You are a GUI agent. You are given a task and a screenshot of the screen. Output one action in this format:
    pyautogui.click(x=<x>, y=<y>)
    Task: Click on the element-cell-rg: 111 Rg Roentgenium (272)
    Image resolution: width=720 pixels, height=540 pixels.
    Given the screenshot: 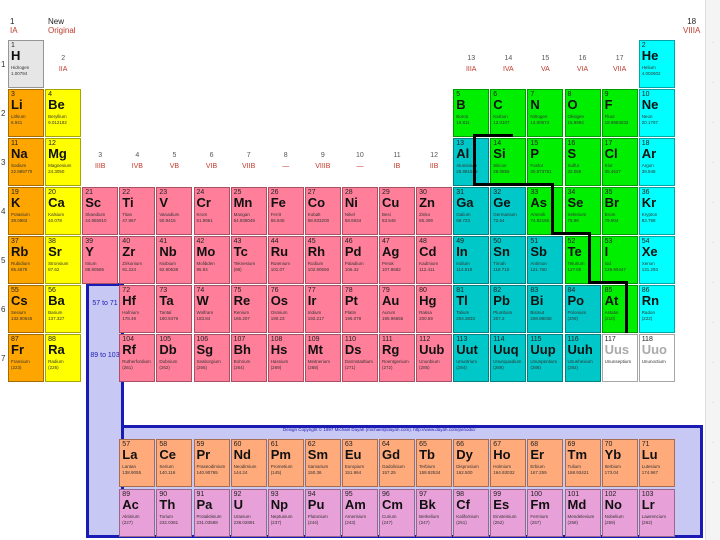 What is the action you would take?
    pyautogui.click(x=397, y=358)
    